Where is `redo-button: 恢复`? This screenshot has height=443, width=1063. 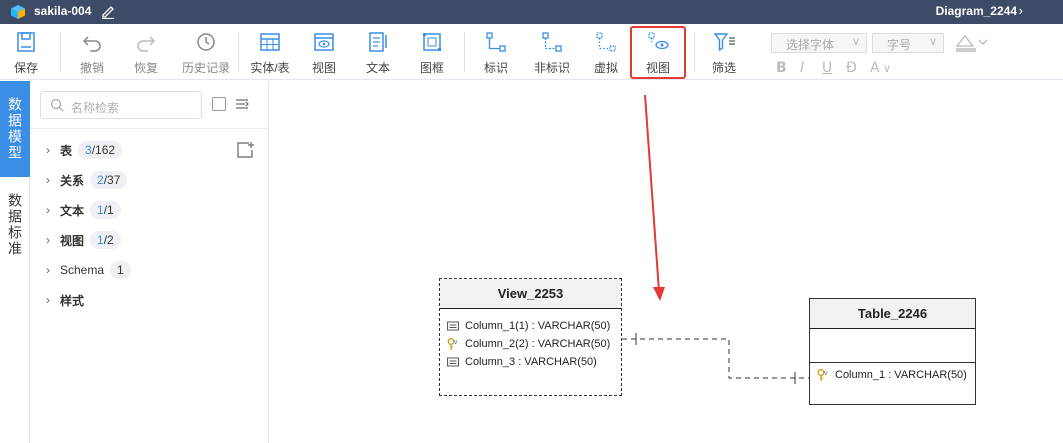
redo-button: 恢复 is located at coordinates (146, 52).